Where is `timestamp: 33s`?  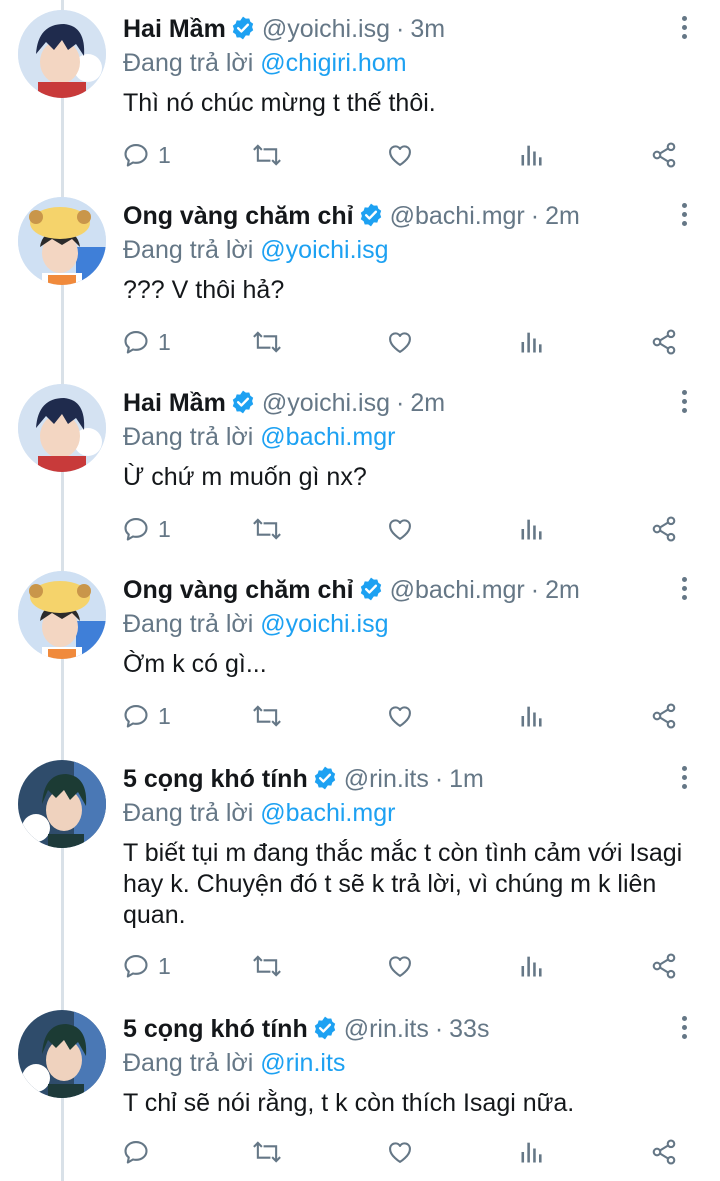
timestamp: 33s is located at coordinates (469, 1029).